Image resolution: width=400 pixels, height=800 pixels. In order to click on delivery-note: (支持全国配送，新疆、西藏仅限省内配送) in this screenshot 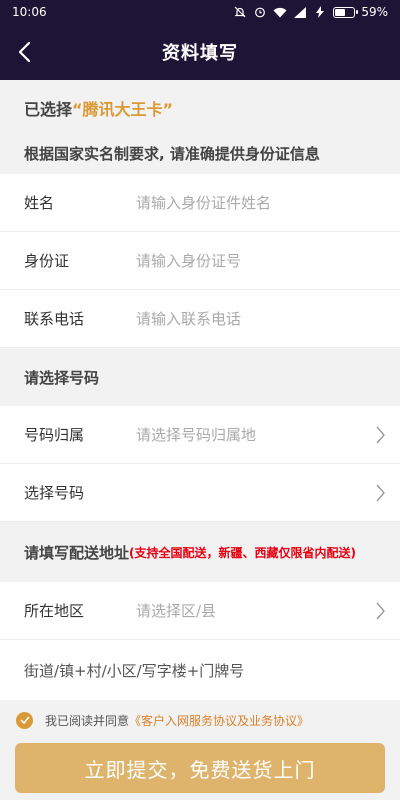, I will do `click(242, 552)`.